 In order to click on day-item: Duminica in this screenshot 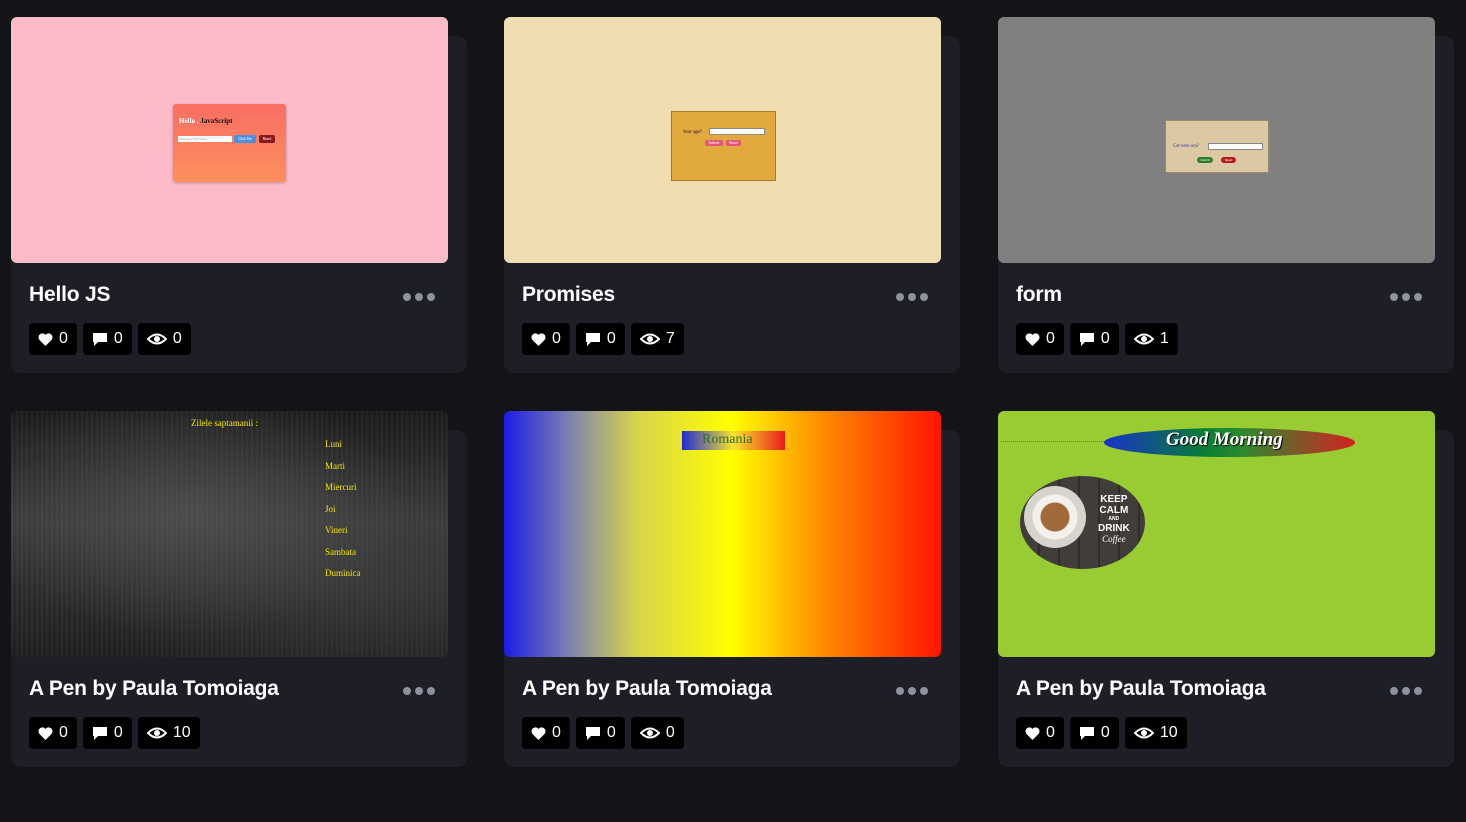, I will do `click(343, 573)`.